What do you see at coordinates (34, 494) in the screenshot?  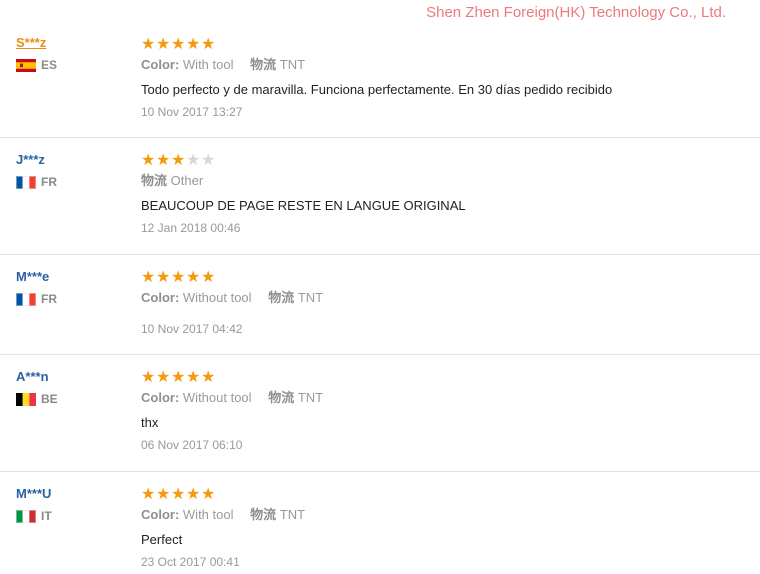 I see `buyer-name-link: M***U` at bounding box center [34, 494].